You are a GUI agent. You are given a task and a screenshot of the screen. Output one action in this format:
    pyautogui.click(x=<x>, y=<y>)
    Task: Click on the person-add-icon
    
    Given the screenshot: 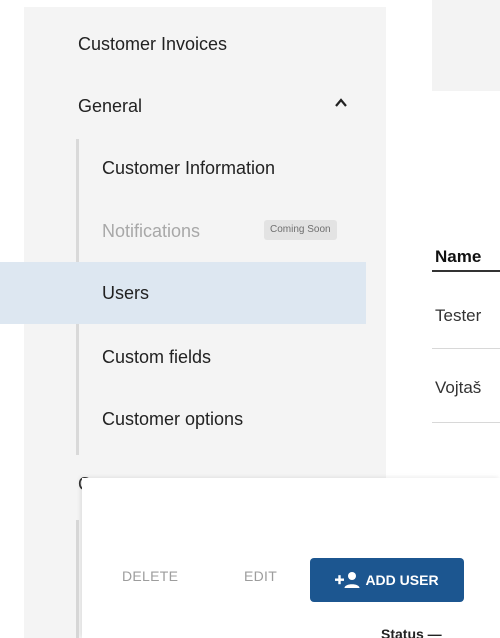 What is the action you would take?
    pyautogui.click(x=347, y=580)
    